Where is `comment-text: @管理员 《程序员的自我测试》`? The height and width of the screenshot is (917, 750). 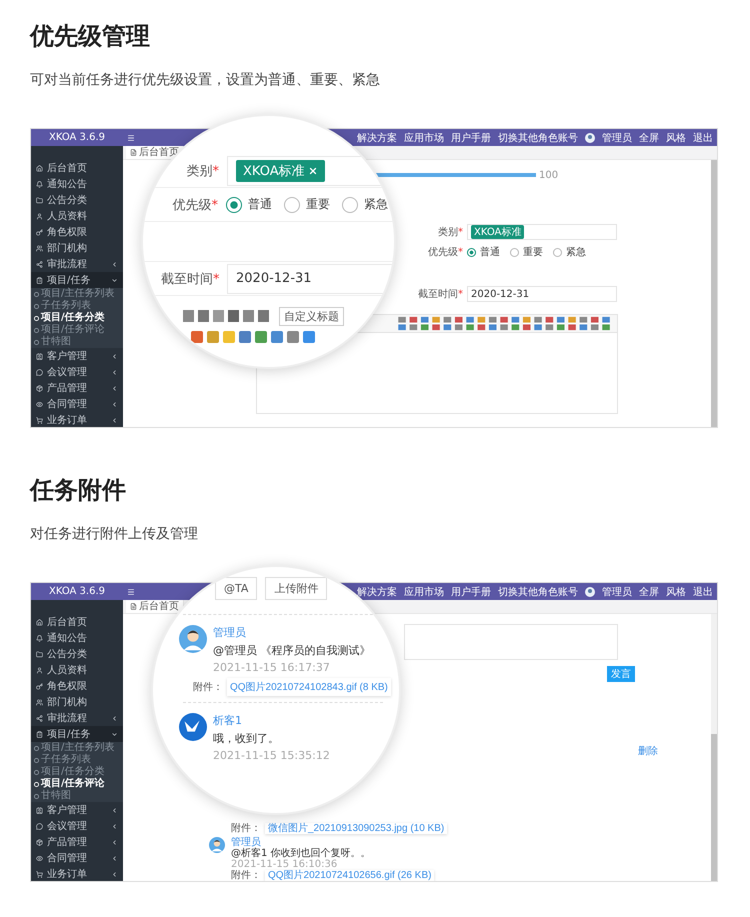 comment-text: @管理员 《程序员的自我测试》 is located at coordinates (291, 650).